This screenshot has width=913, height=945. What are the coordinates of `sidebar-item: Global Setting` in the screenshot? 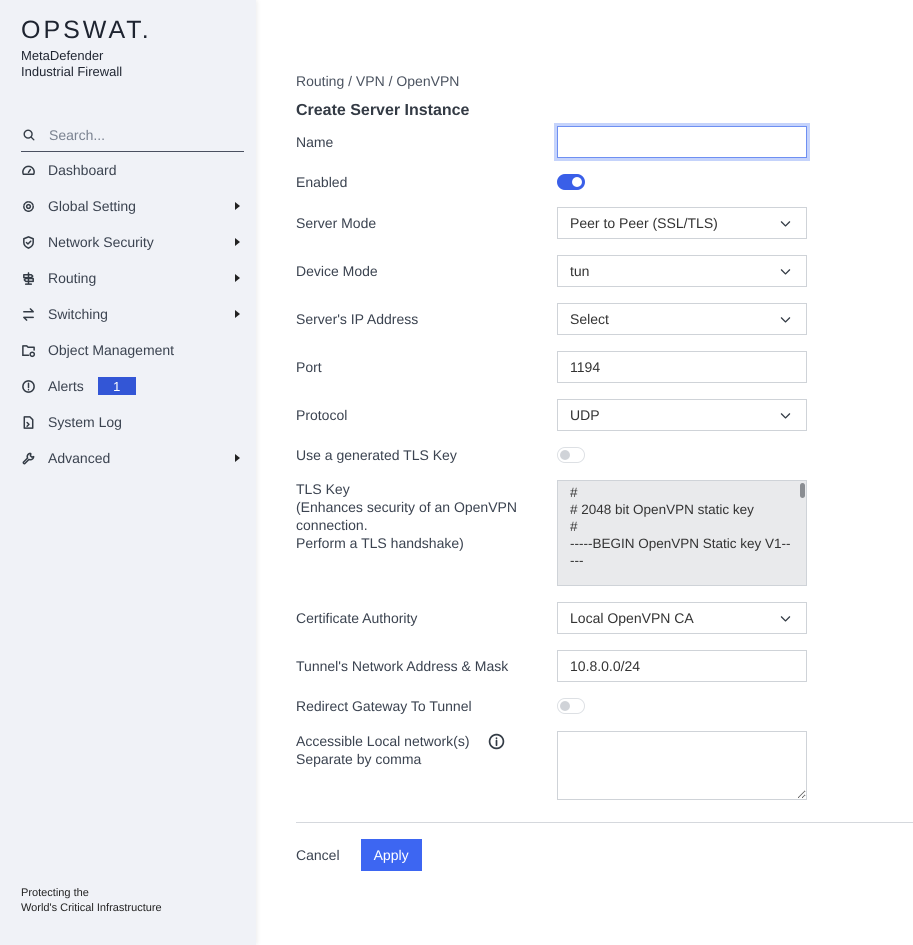 It's located at (132, 206).